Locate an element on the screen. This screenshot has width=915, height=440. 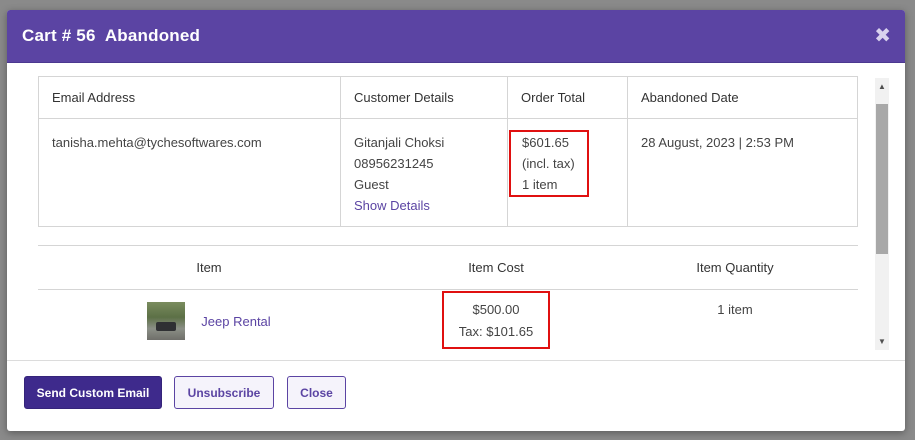
order-total-amount: $601.65 is located at coordinates (545, 142).